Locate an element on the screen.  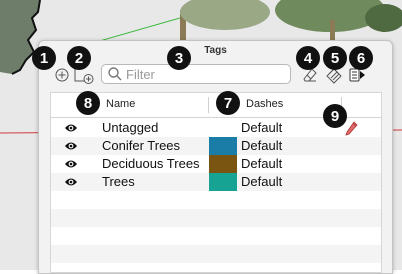
callout-badge-5: 5 is located at coordinates (335, 58).